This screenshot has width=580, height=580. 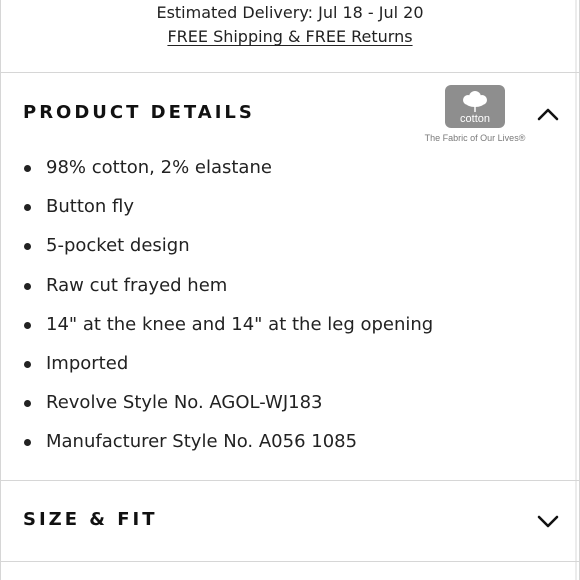 I want to click on cotton-logo: cotton The Fabric of Our Lives®, so click(x=475, y=116).